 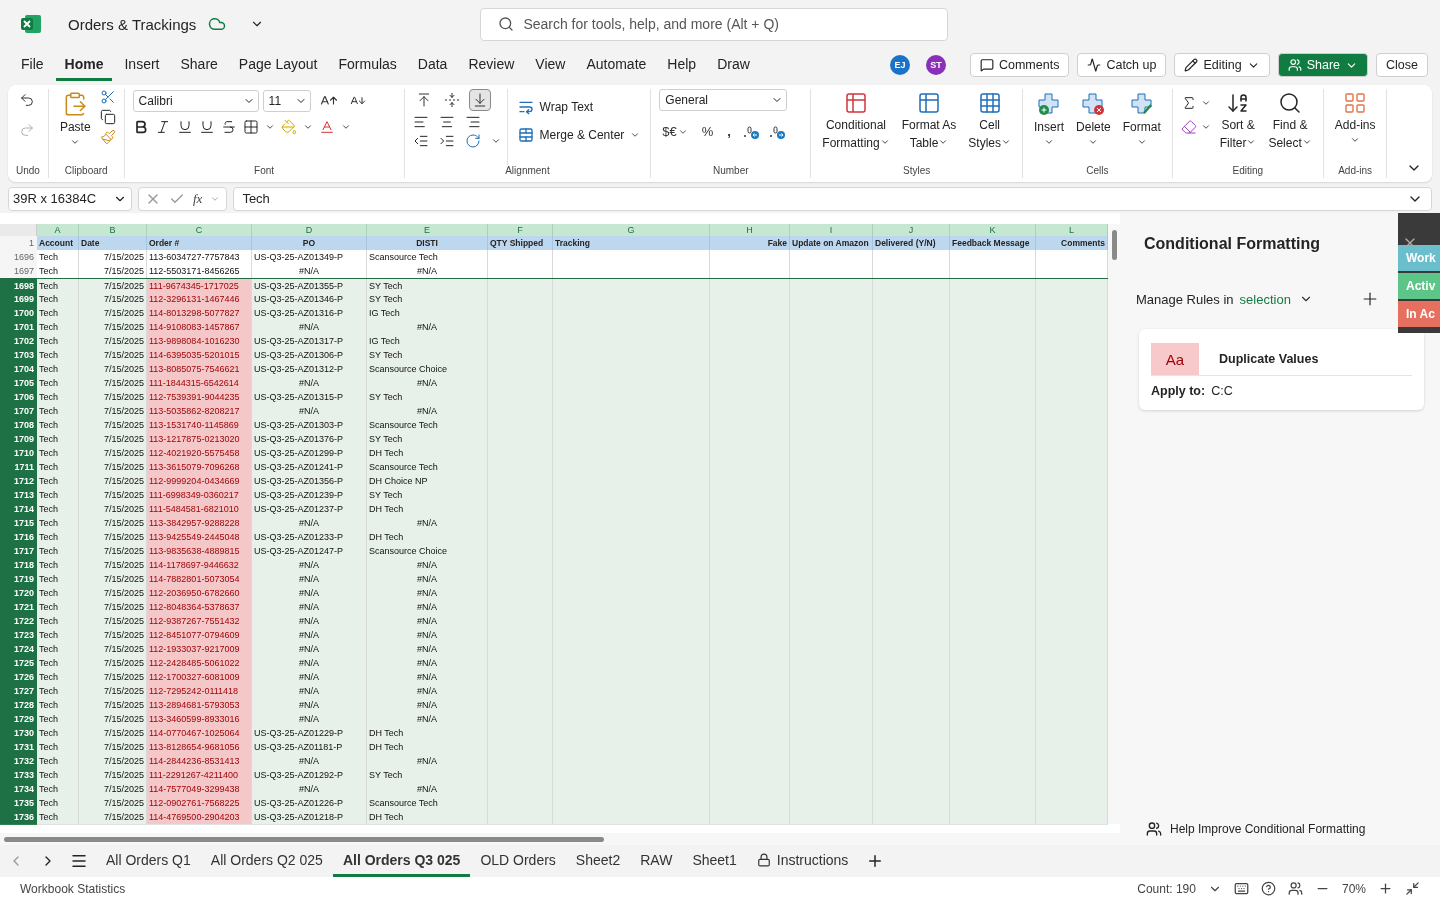 I want to click on sheet-tab: RAW, so click(x=656, y=861).